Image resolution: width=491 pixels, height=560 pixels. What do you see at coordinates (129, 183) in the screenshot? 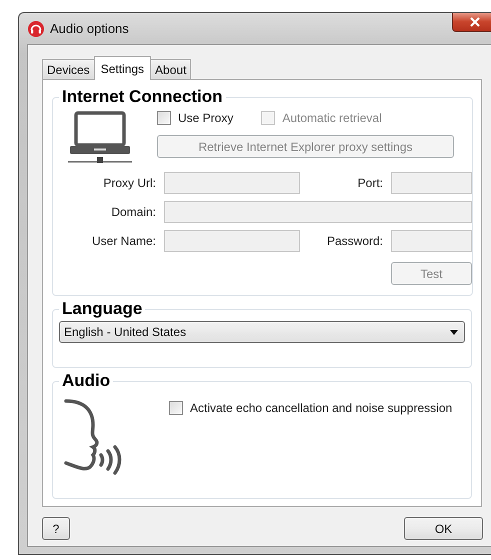
I see `proxy-url-label: Proxy Url:` at bounding box center [129, 183].